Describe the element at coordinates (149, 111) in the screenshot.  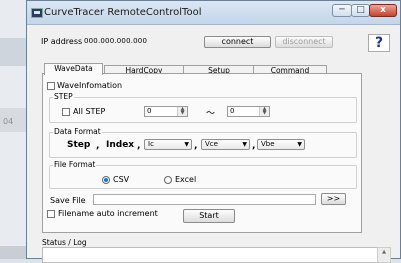
I see `step-from-value: 0` at that location.